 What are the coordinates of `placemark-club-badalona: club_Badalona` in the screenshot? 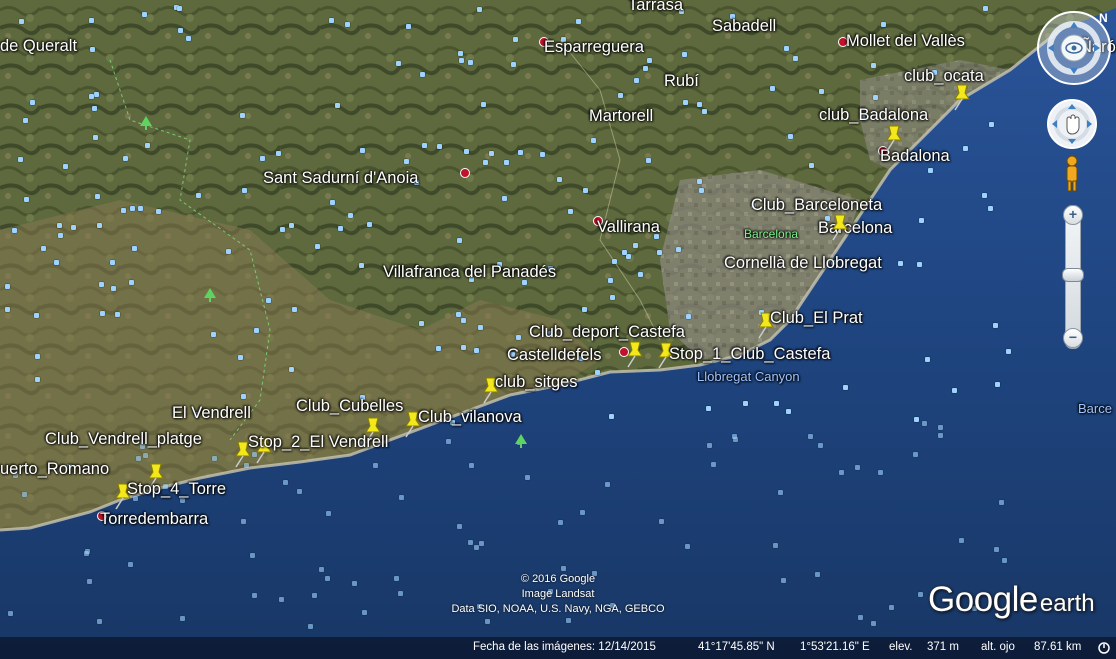 It's located at (873, 115).